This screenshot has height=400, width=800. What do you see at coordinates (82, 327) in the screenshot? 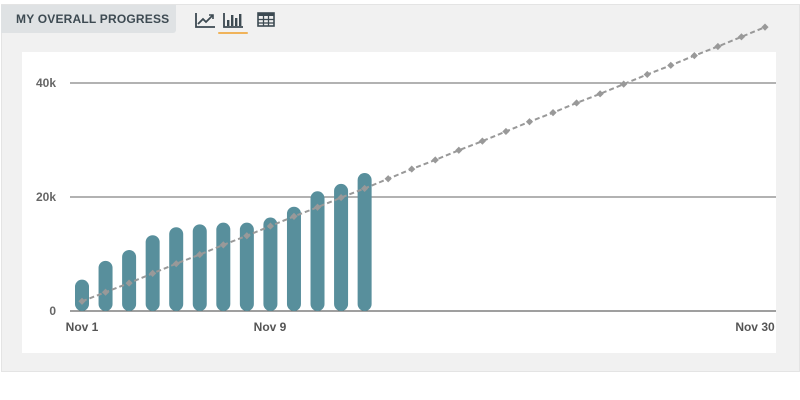
I see `x-tick-label: Nov 1` at bounding box center [82, 327].